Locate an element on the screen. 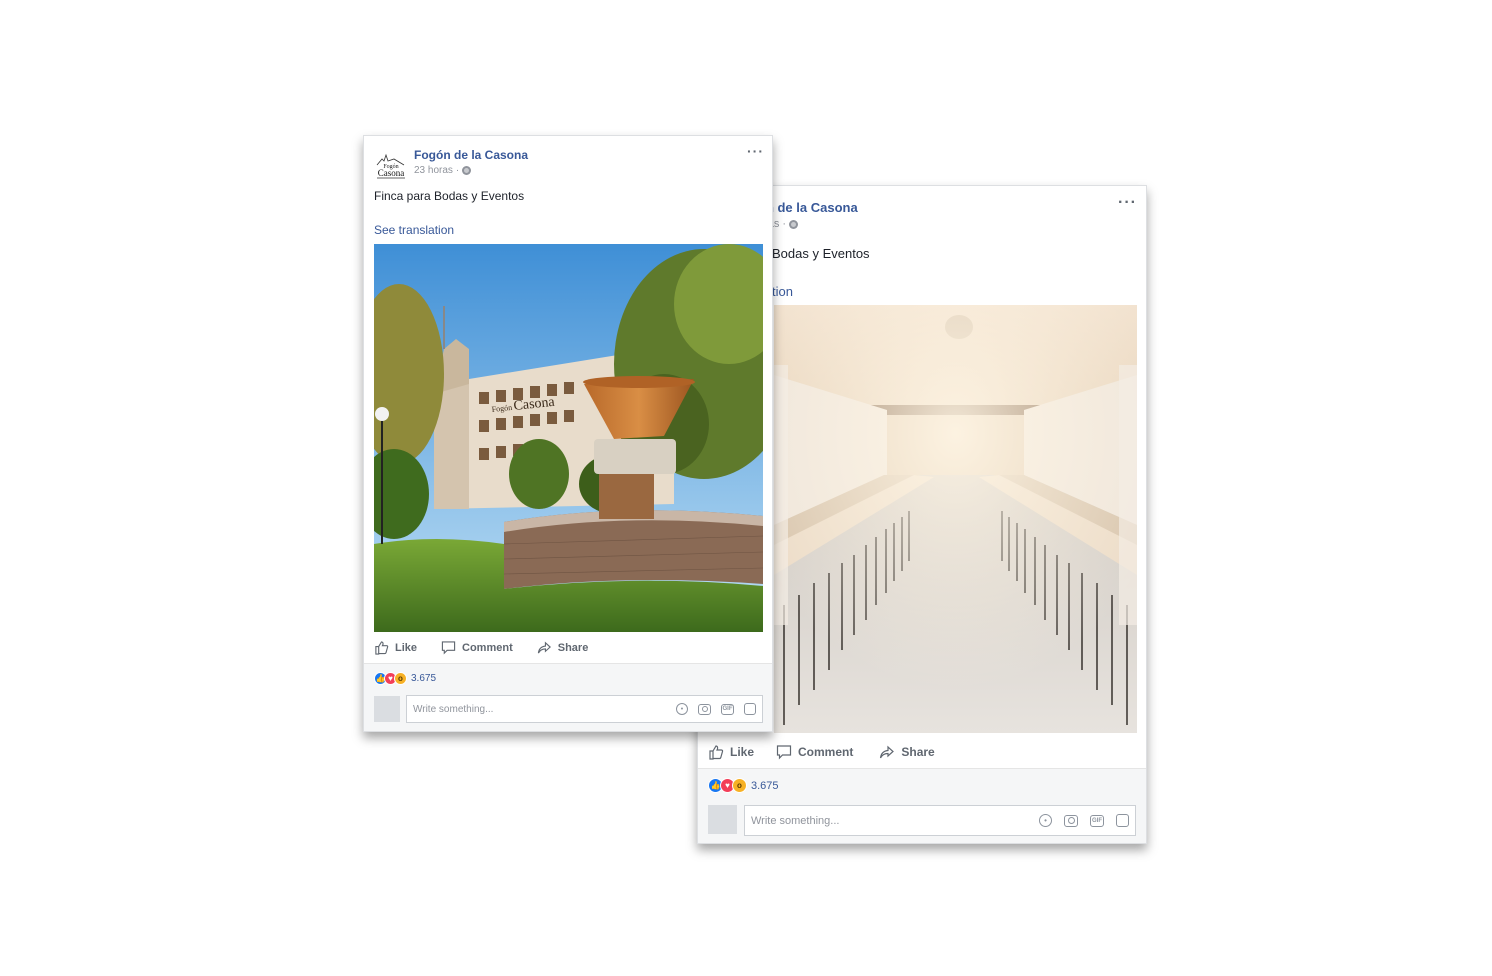 The height and width of the screenshot is (976, 1492). banquet-hall-image is located at coordinates (955, 519).